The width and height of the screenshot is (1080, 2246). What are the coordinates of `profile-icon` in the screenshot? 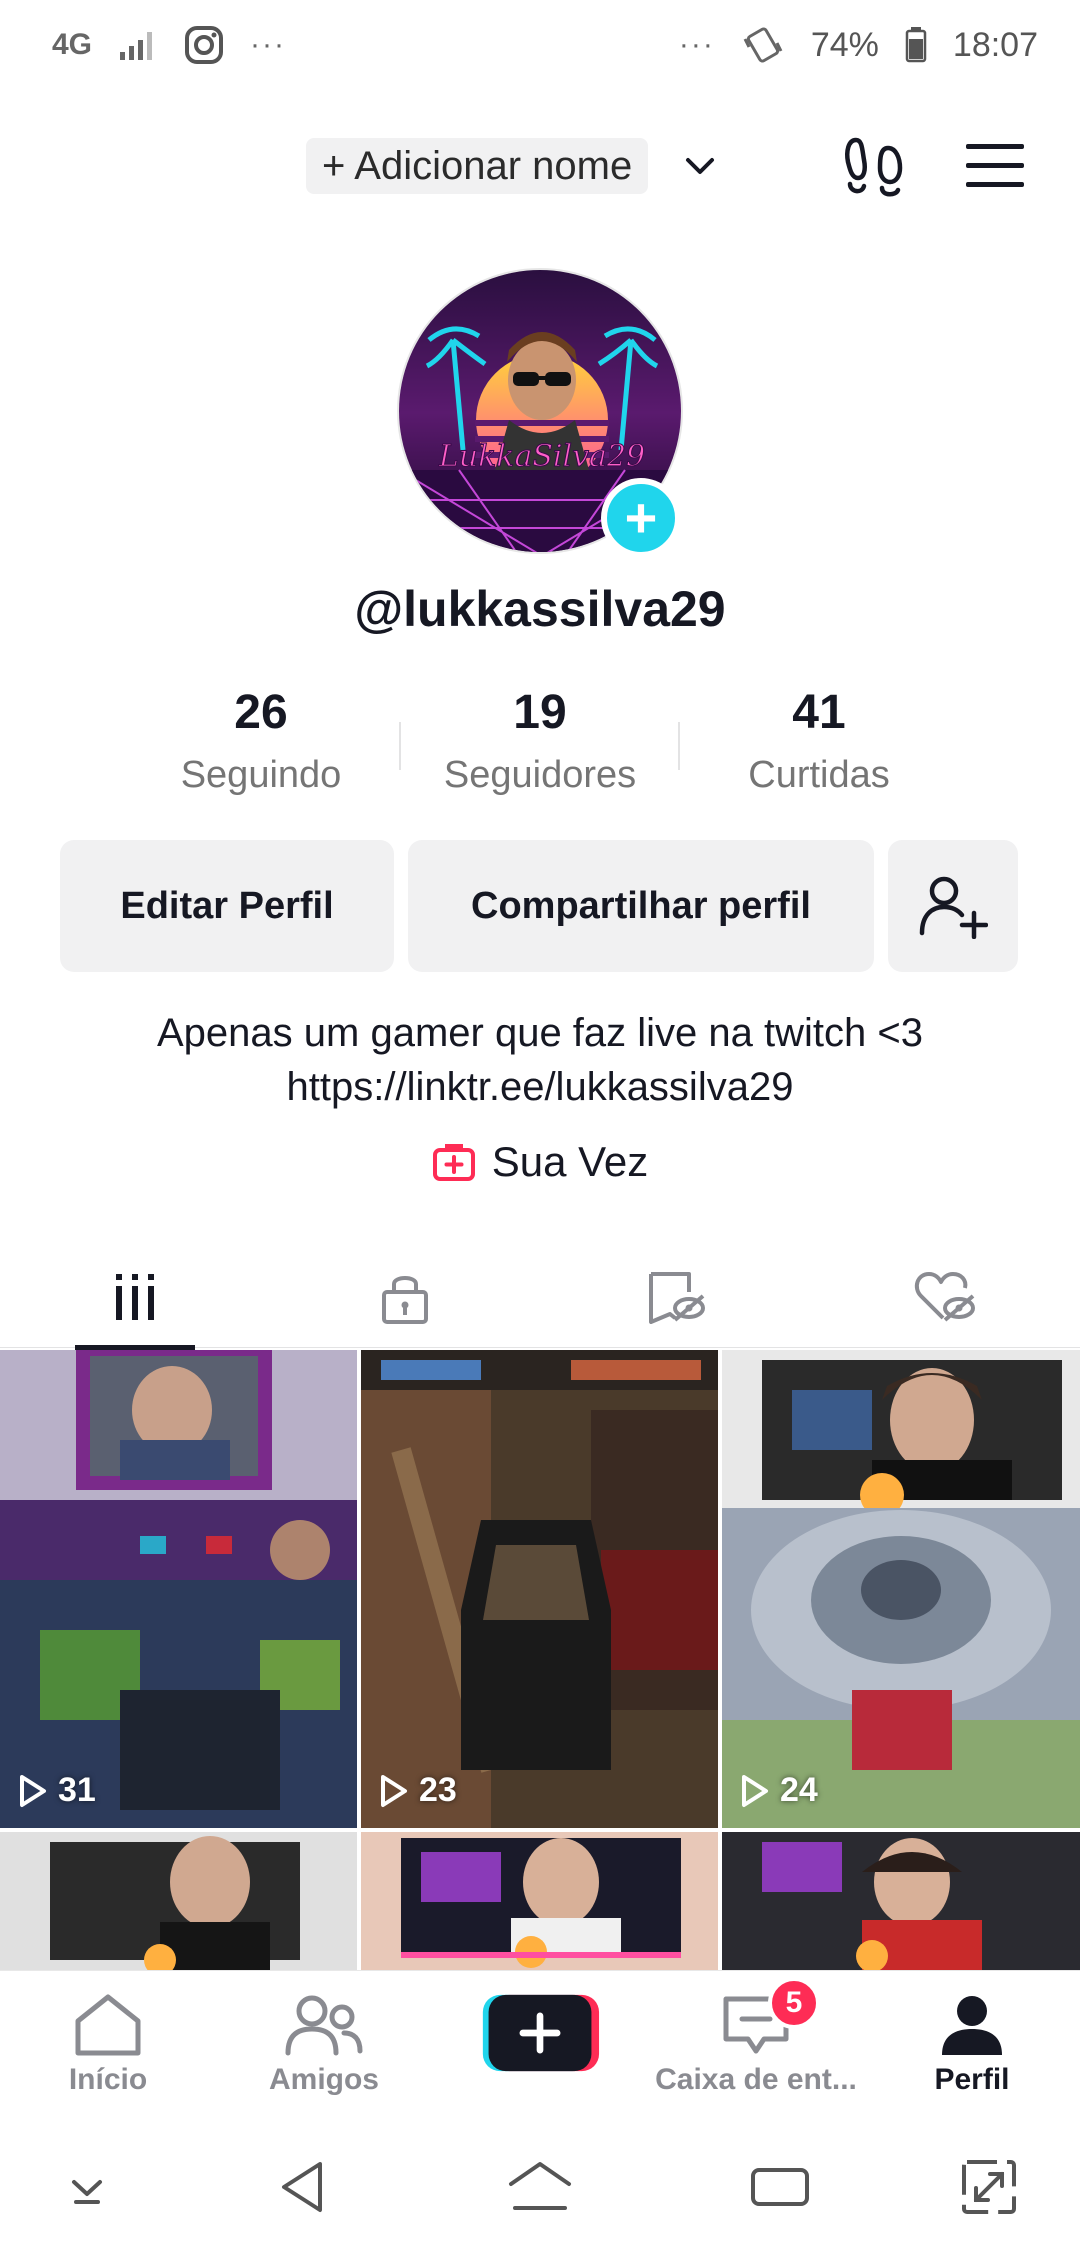 It's located at (972, 2025).